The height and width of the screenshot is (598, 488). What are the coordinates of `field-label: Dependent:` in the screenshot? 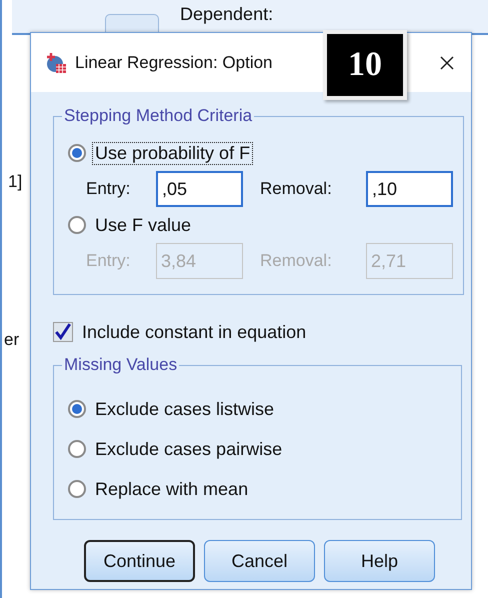 It's located at (227, 14).